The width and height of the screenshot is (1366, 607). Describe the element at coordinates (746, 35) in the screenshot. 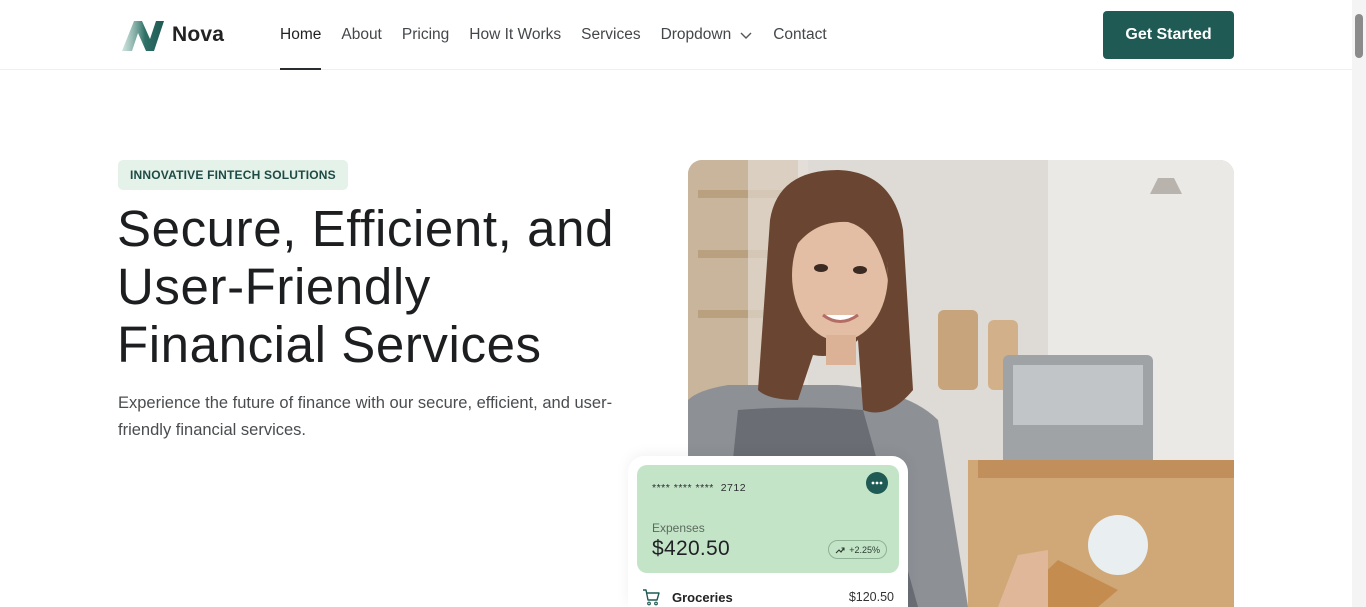

I see `chevron-down-icon` at that location.